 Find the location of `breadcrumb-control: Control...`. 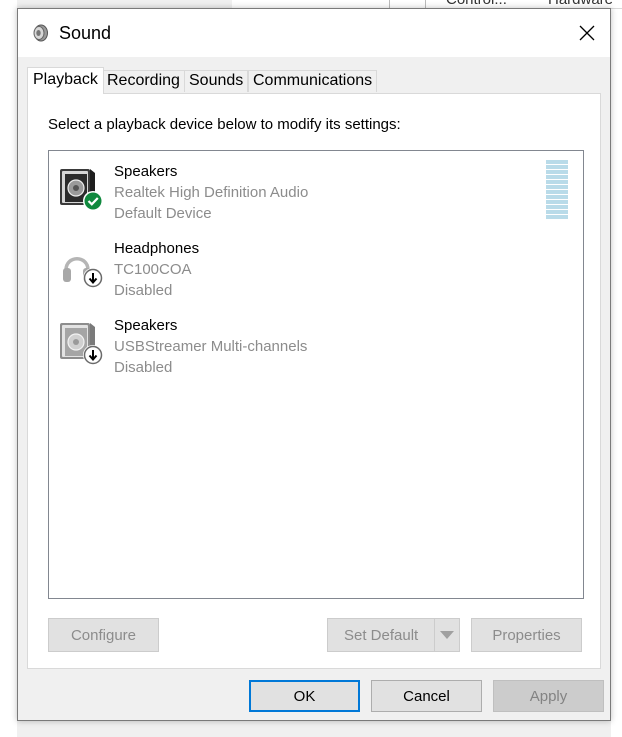

breadcrumb-control: Control... is located at coordinates (476, 4).